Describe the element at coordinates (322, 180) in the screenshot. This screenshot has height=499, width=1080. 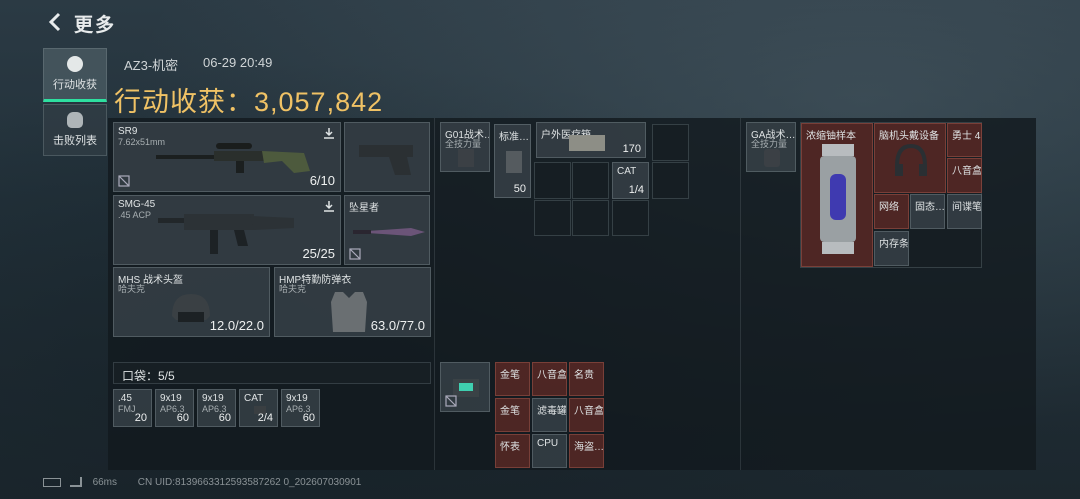
I see `ammo-count: 6/10` at that location.